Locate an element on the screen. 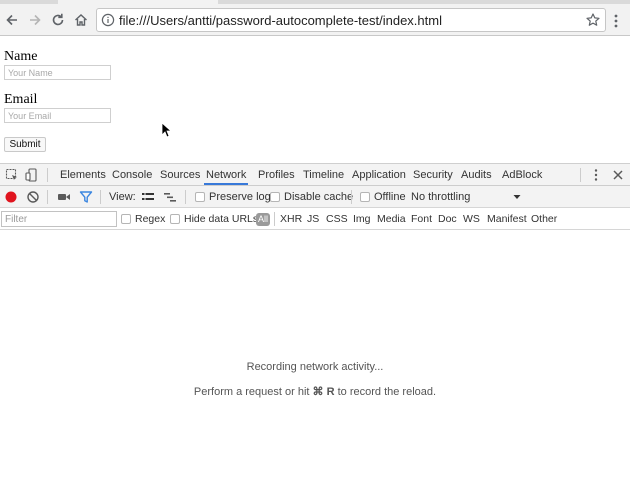  tab-sources: Sources is located at coordinates (180, 174).